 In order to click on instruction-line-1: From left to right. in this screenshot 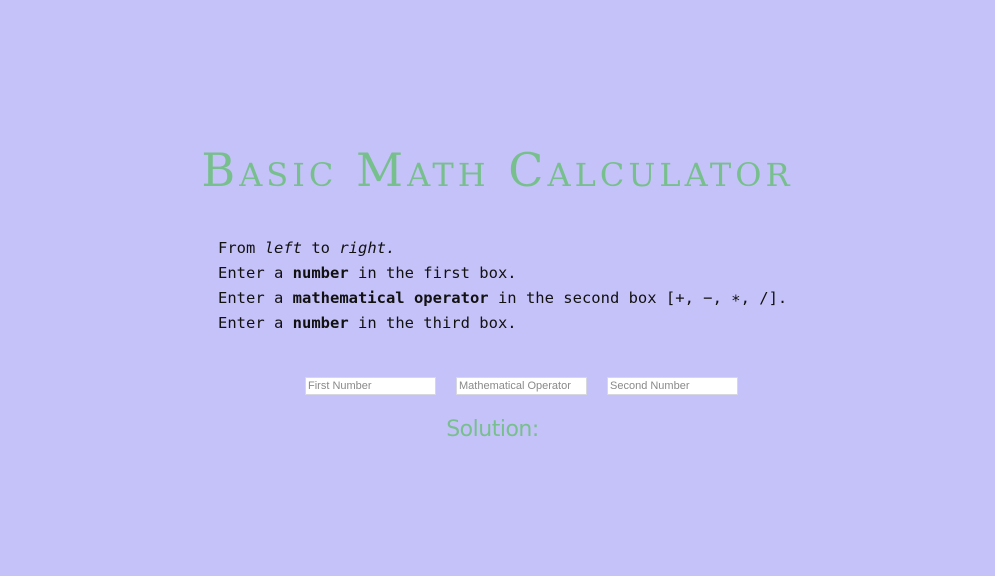, I will do `click(307, 248)`.